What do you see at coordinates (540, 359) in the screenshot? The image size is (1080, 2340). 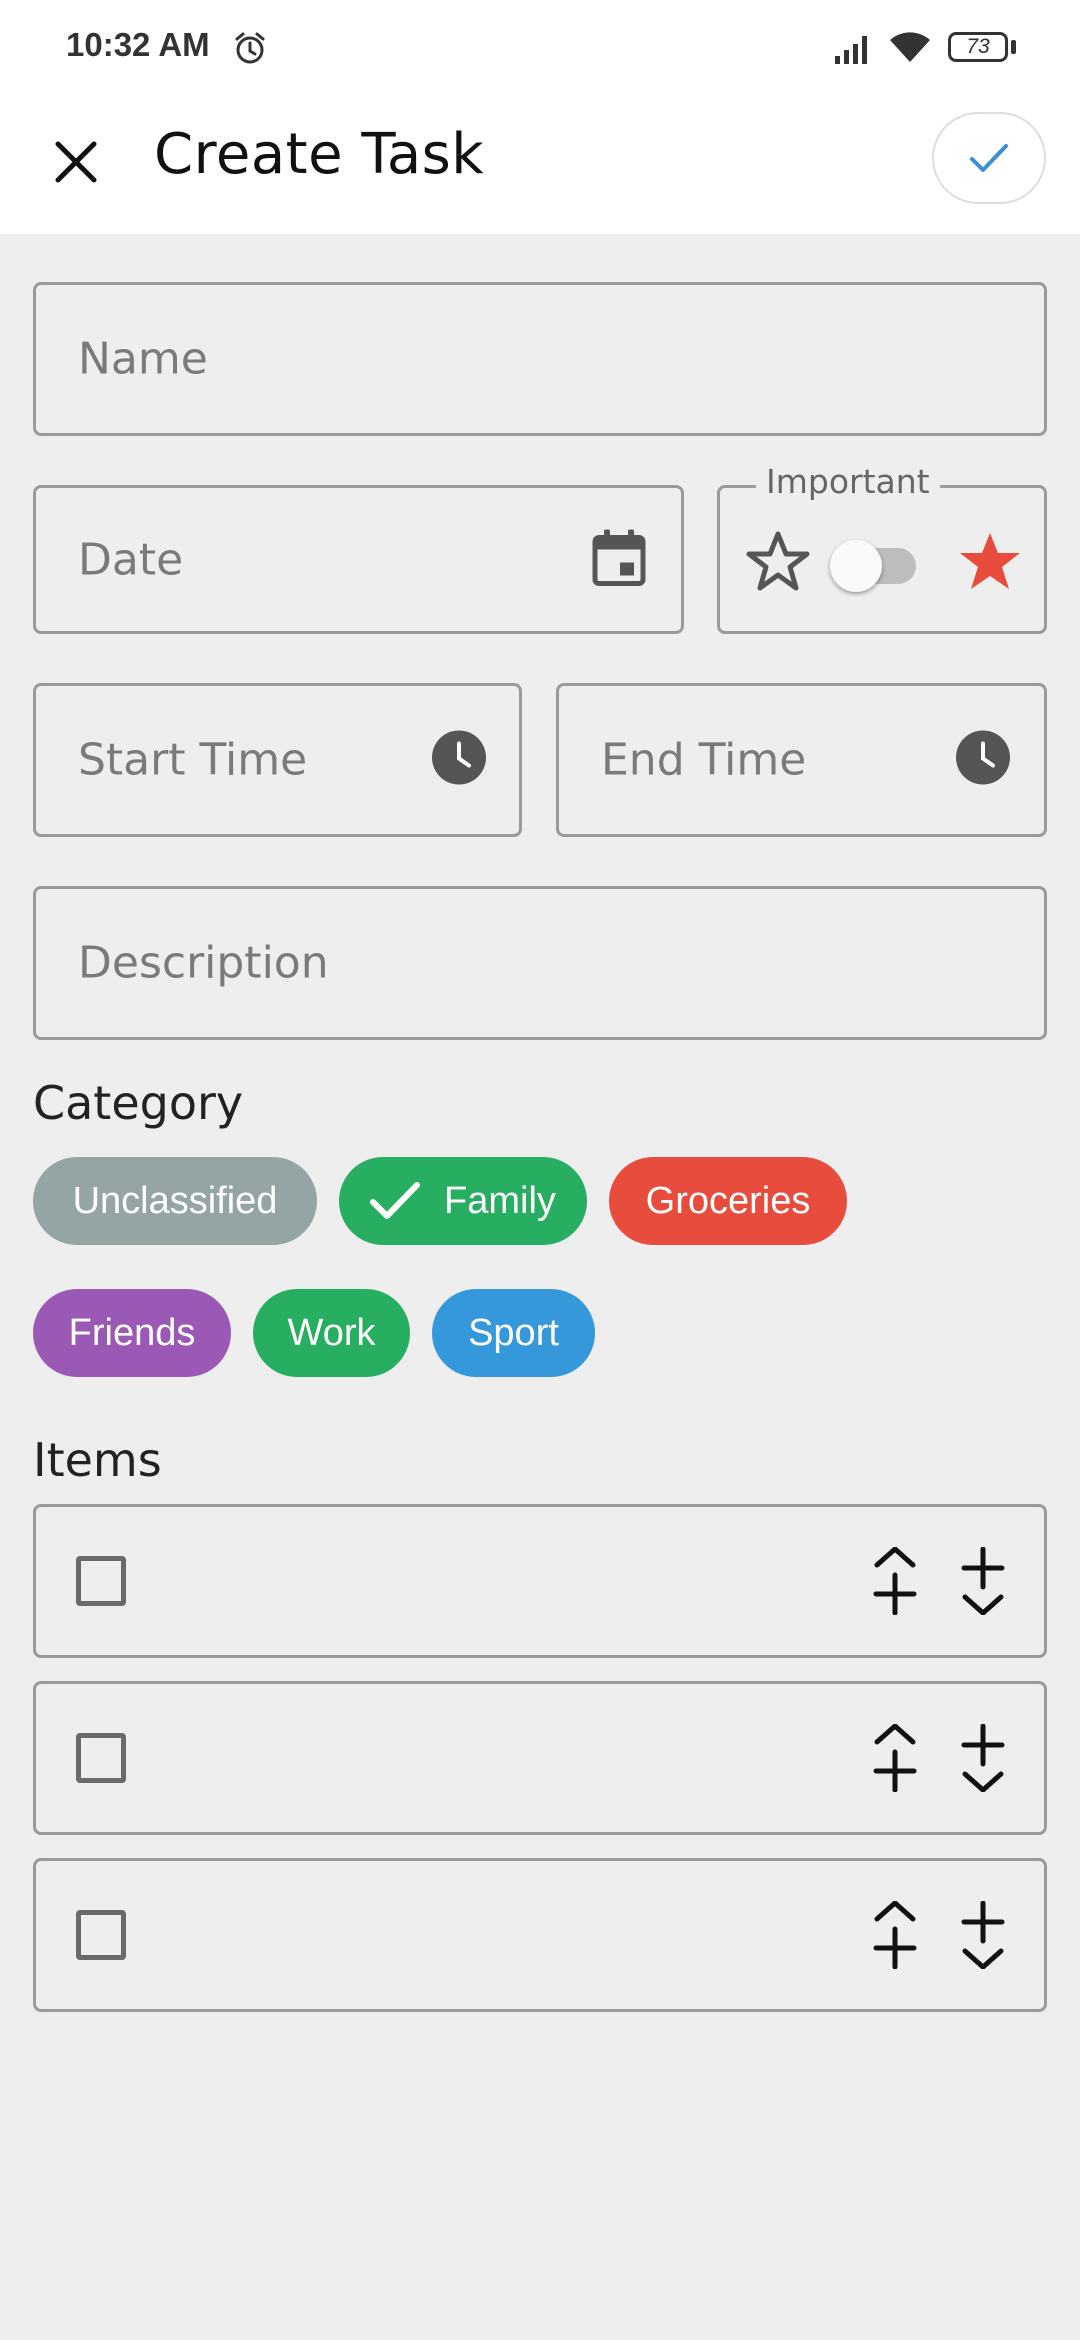 I see `name-field: Name` at bounding box center [540, 359].